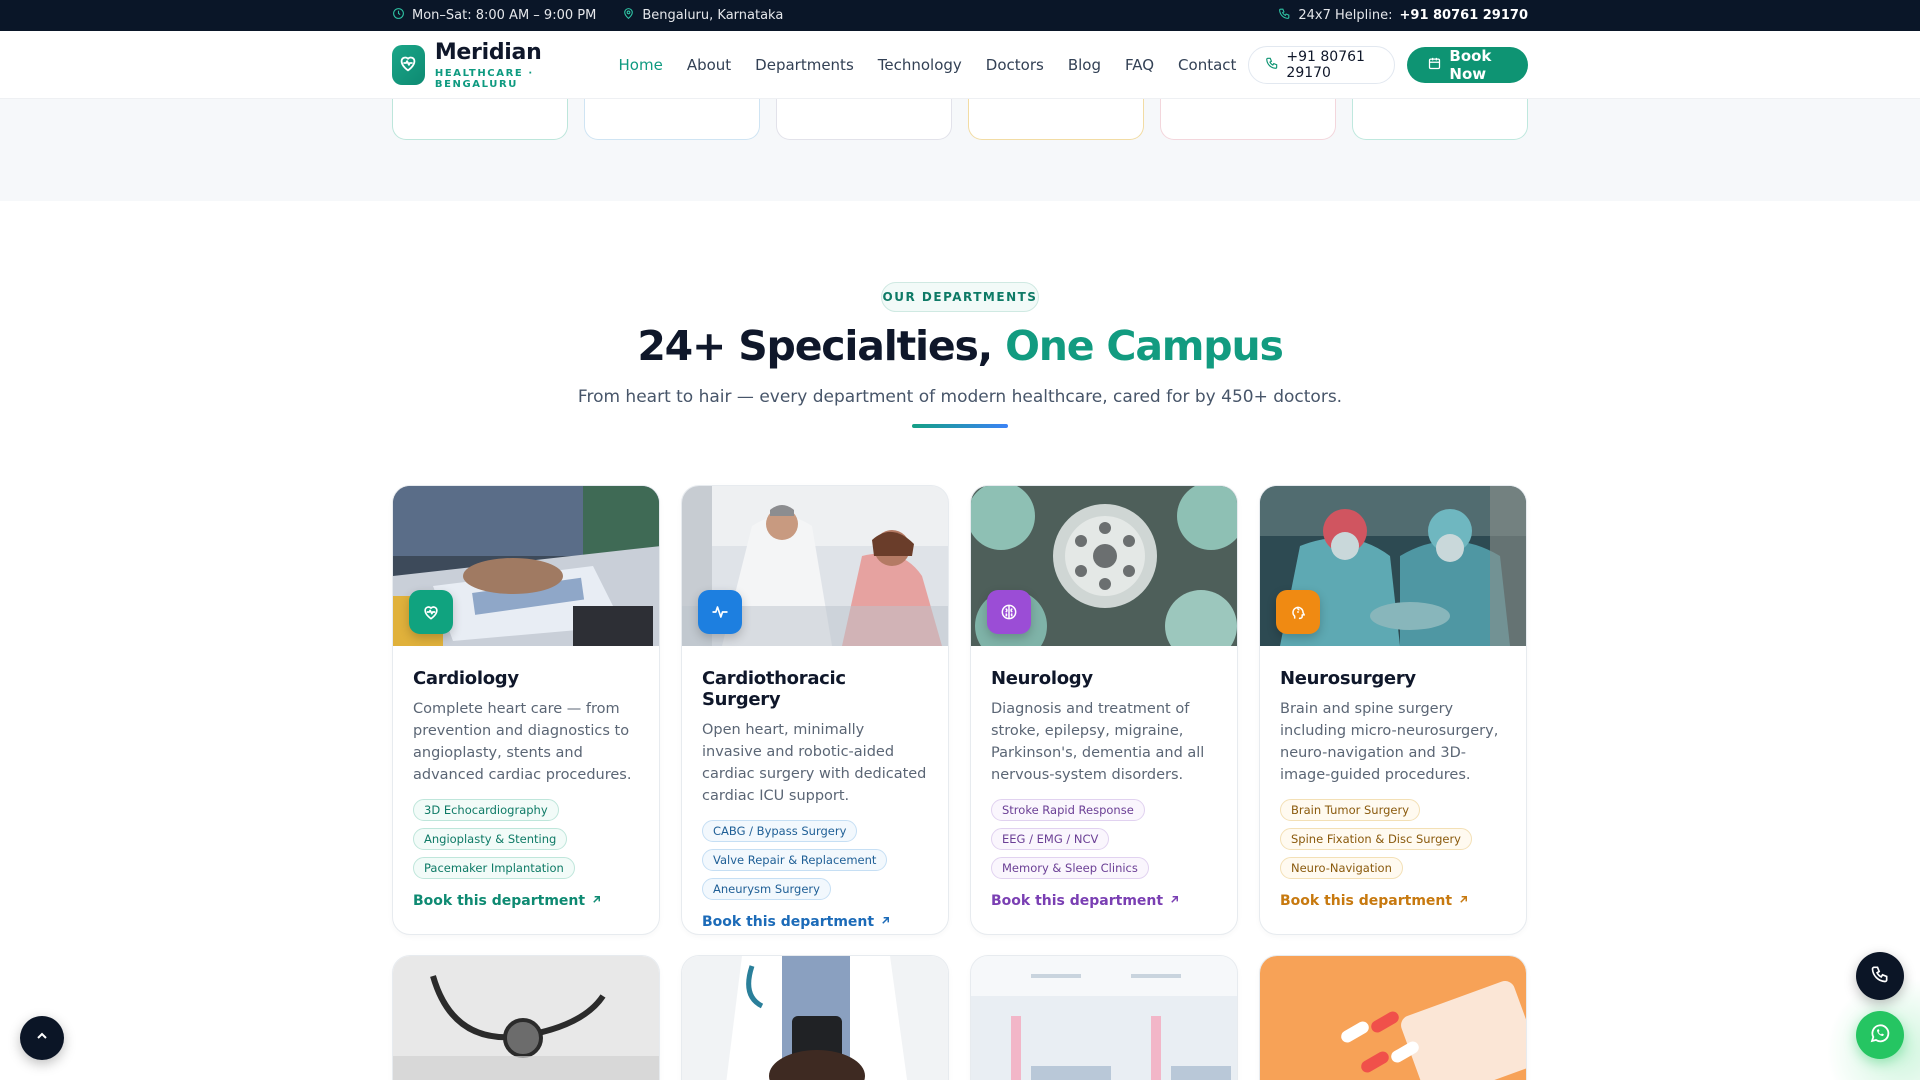  Describe the element at coordinates (486, 810) in the screenshot. I see `service-tag: 3D Echocardiography` at that location.